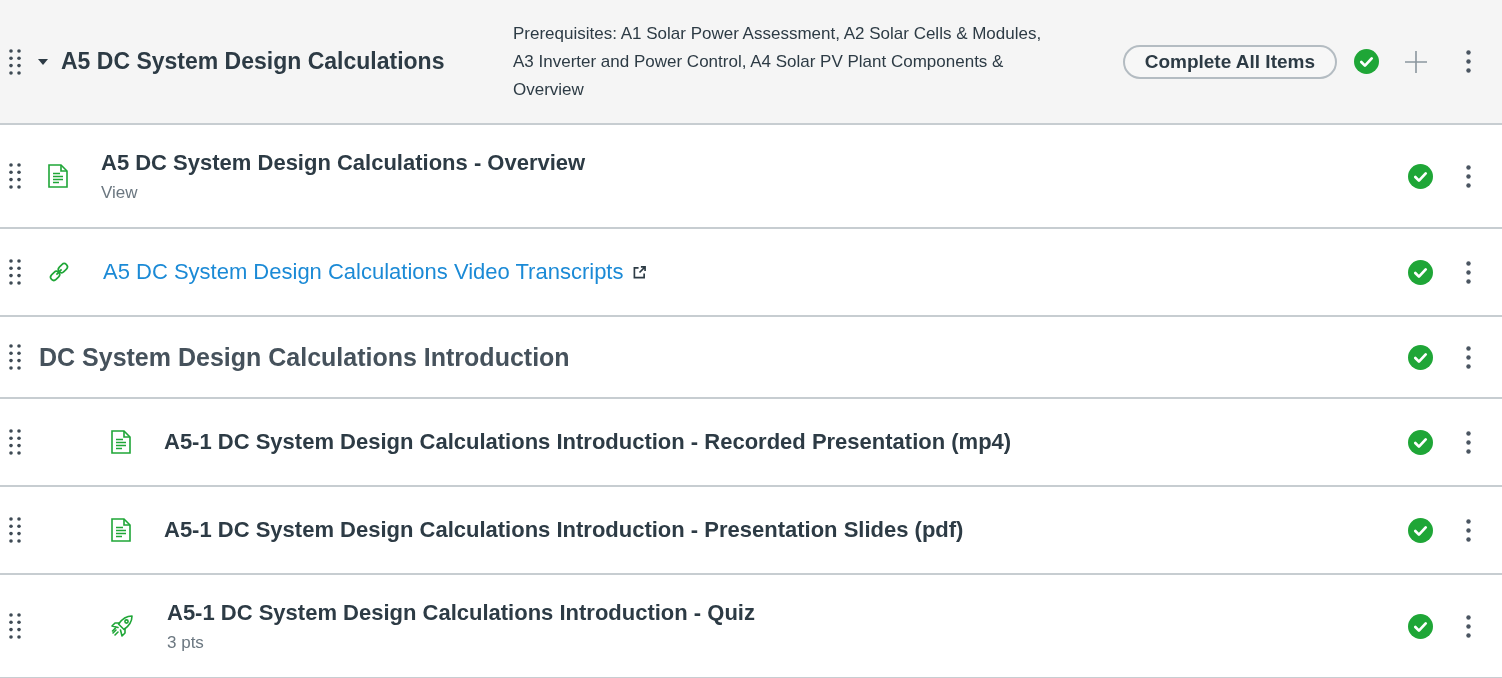  What do you see at coordinates (588, 442) in the screenshot?
I see `item-title-link: A5-1 DC System Design Calculations Introduction - Recorded Presentation (mp4)` at bounding box center [588, 442].